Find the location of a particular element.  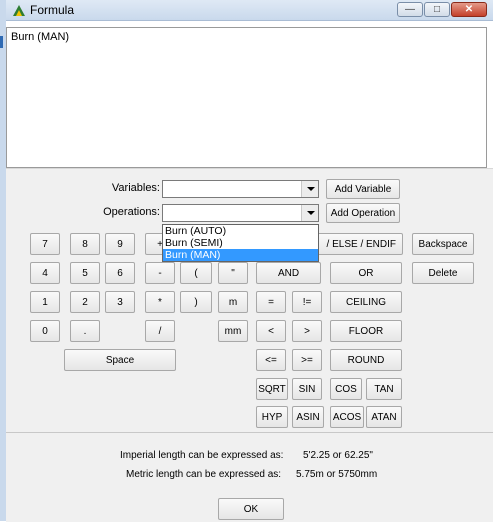

delete-button: Delete is located at coordinates (443, 273).